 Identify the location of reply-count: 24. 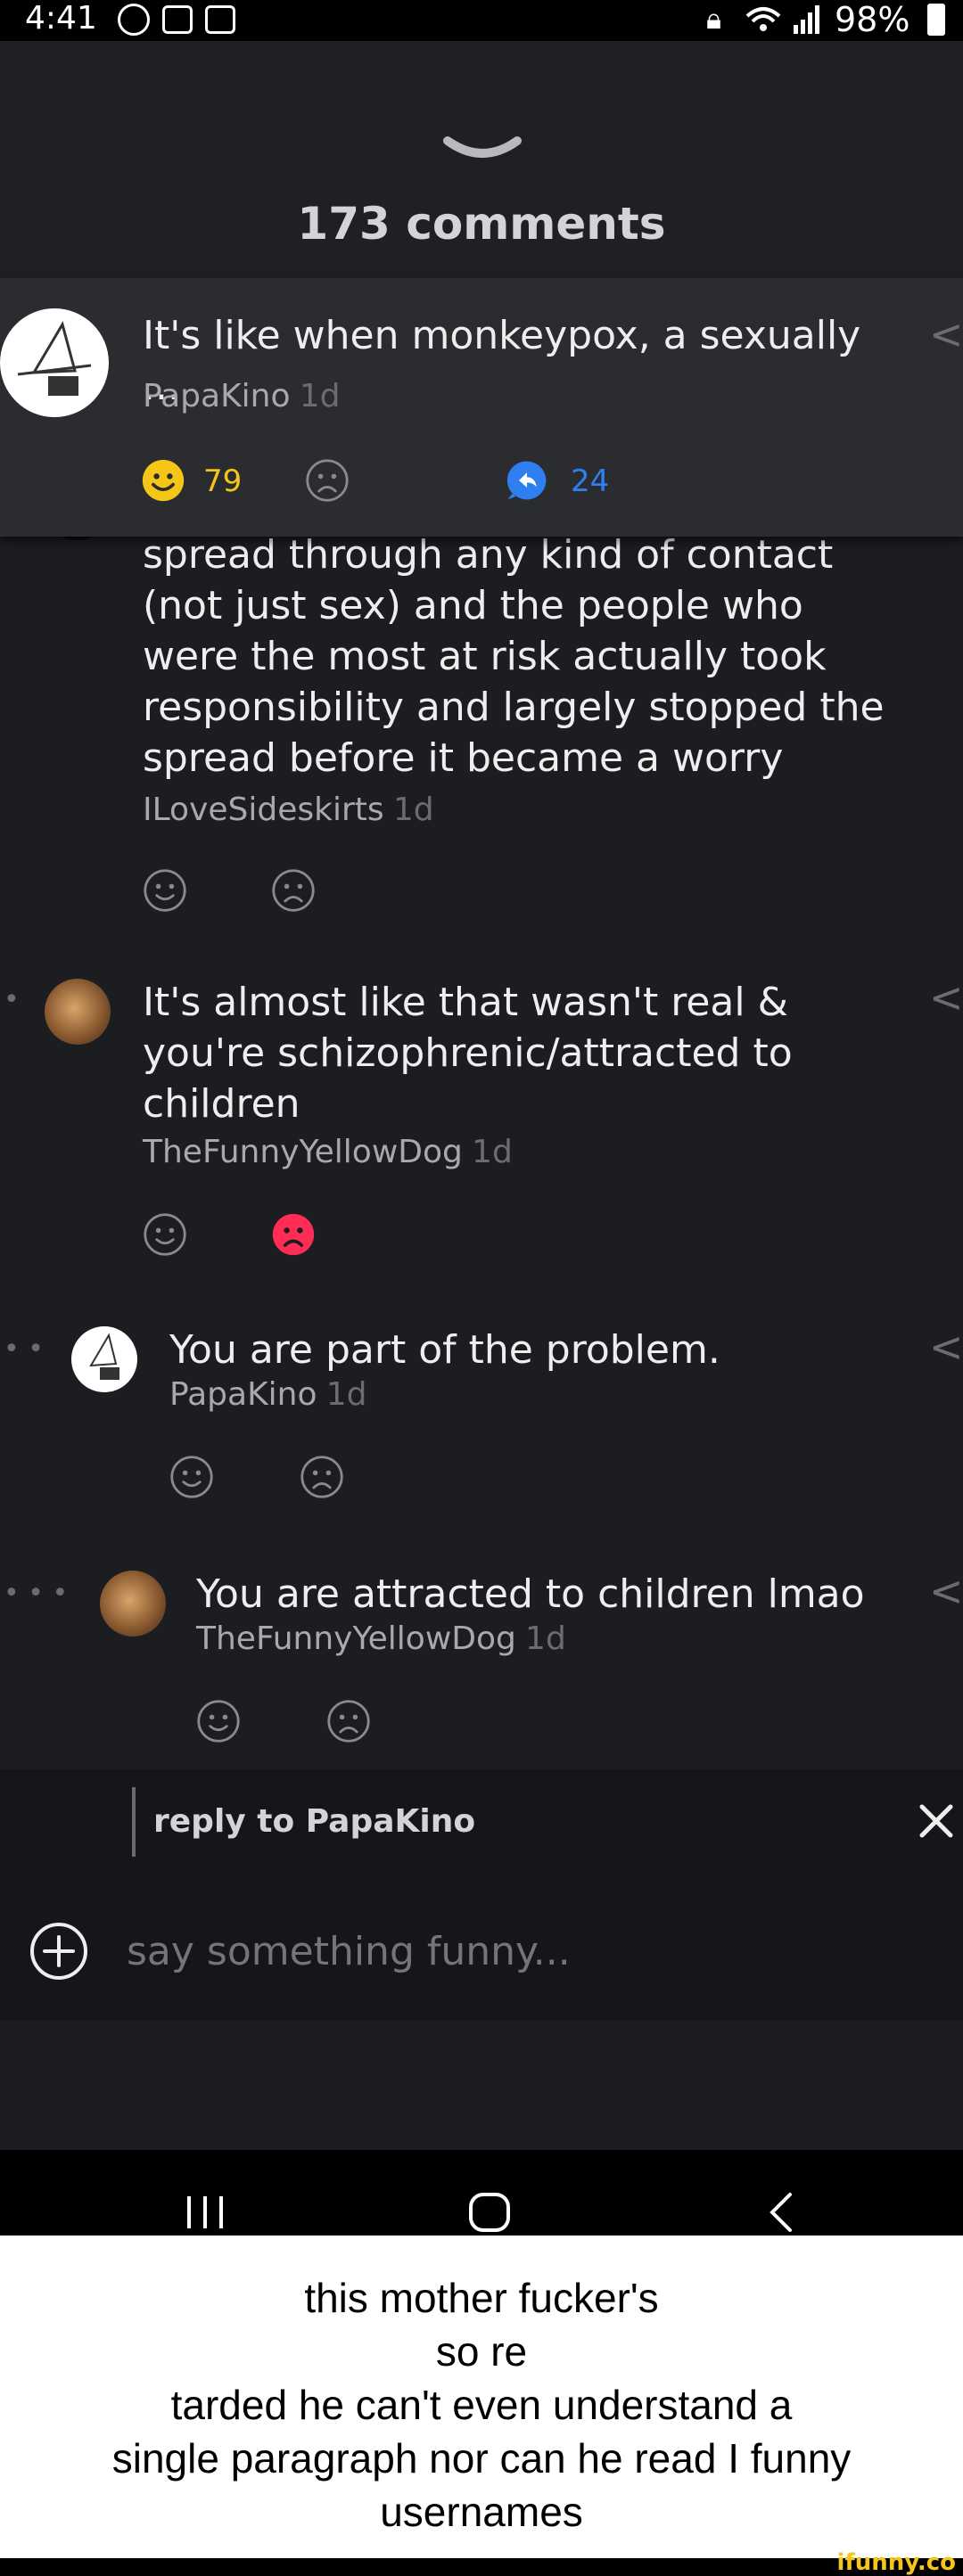
(590, 481).